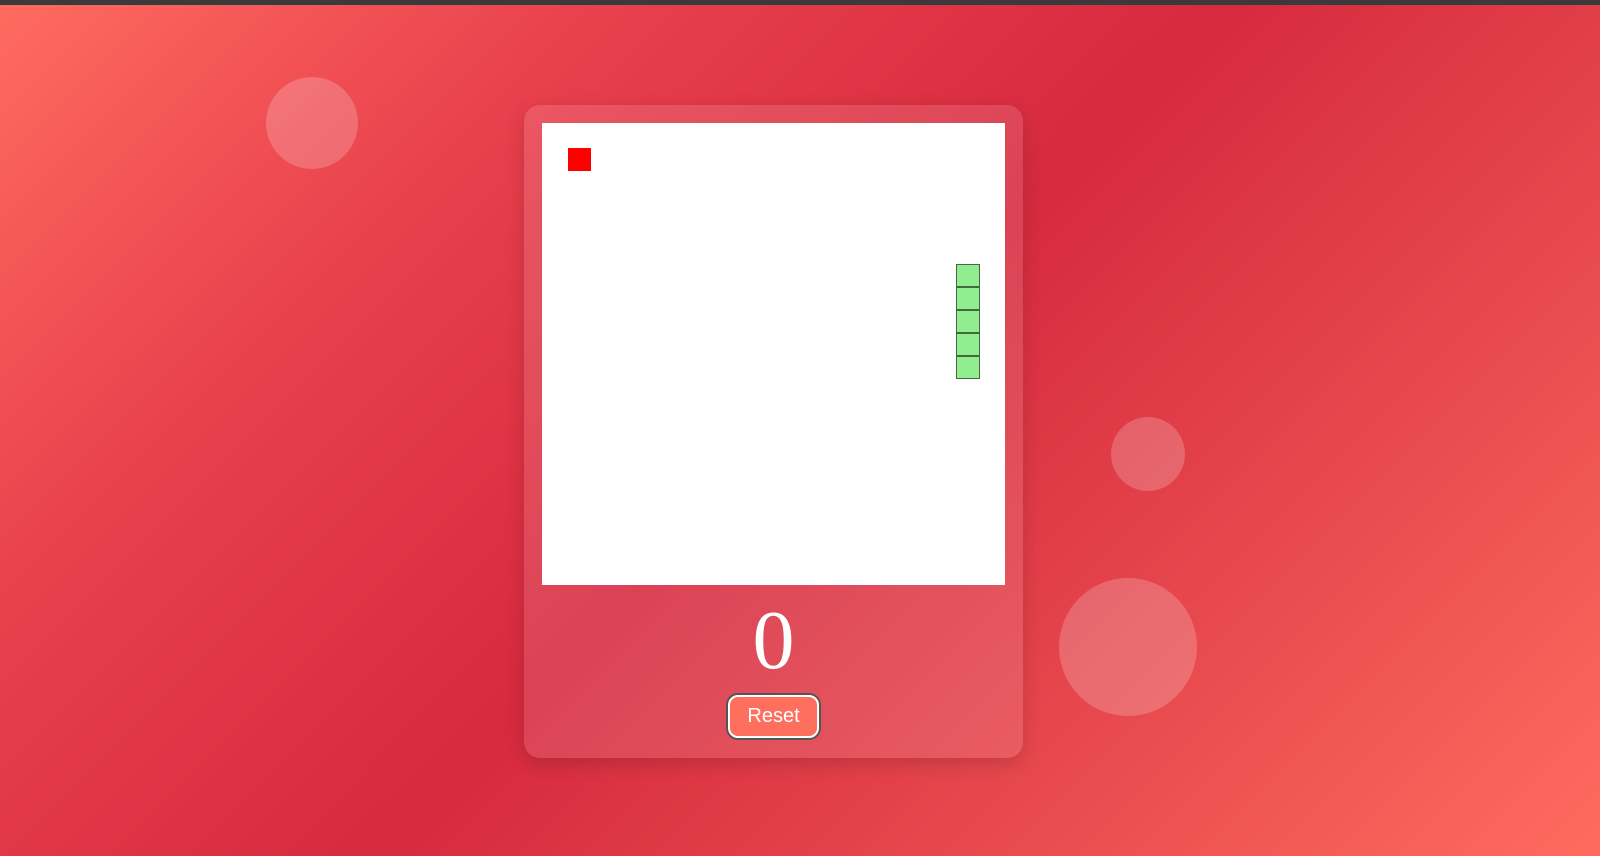 The width and height of the screenshot is (1600, 856). Describe the element at coordinates (773, 716) in the screenshot. I see `reset-button: Reset` at that location.